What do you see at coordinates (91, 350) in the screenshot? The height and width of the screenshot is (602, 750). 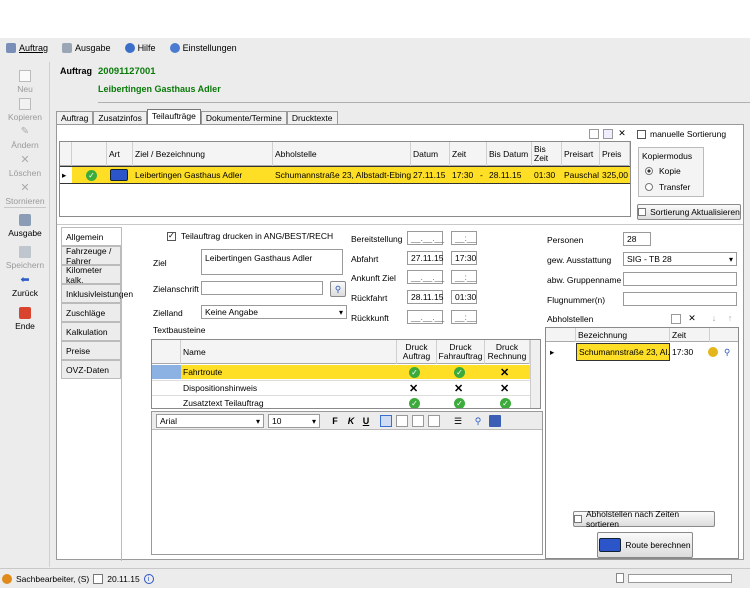 I see `ltab-preise: Preise` at bounding box center [91, 350].